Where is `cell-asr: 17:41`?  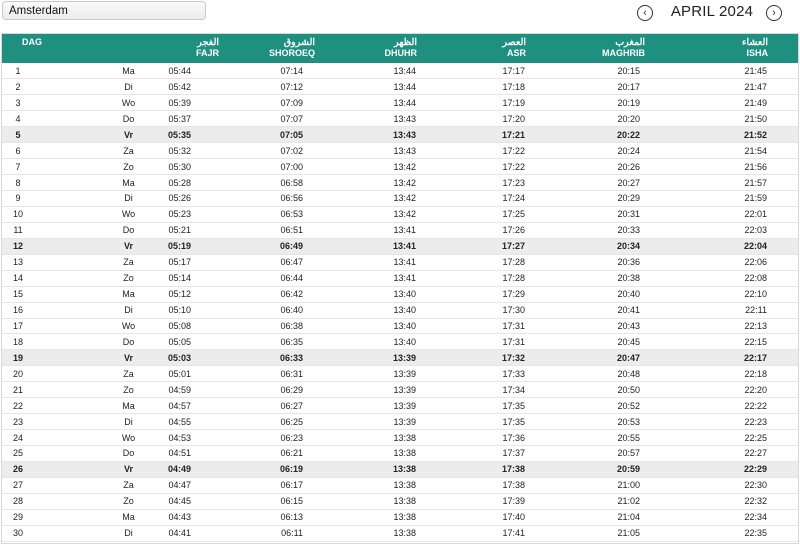 cell-asr: 17:41 is located at coordinates (499, 533).